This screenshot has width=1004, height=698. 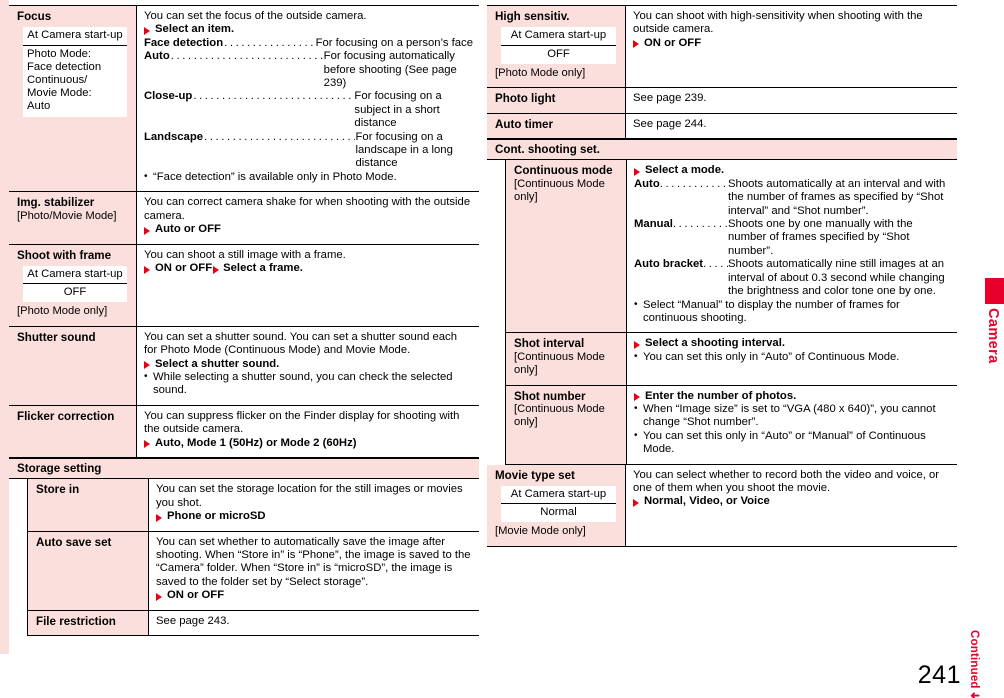 What do you see at coordinates (722, 150) in the screenshot?
I see `section-header-cont-shooting-set: Cont. shooting set.` at bounding box center [722, 150].